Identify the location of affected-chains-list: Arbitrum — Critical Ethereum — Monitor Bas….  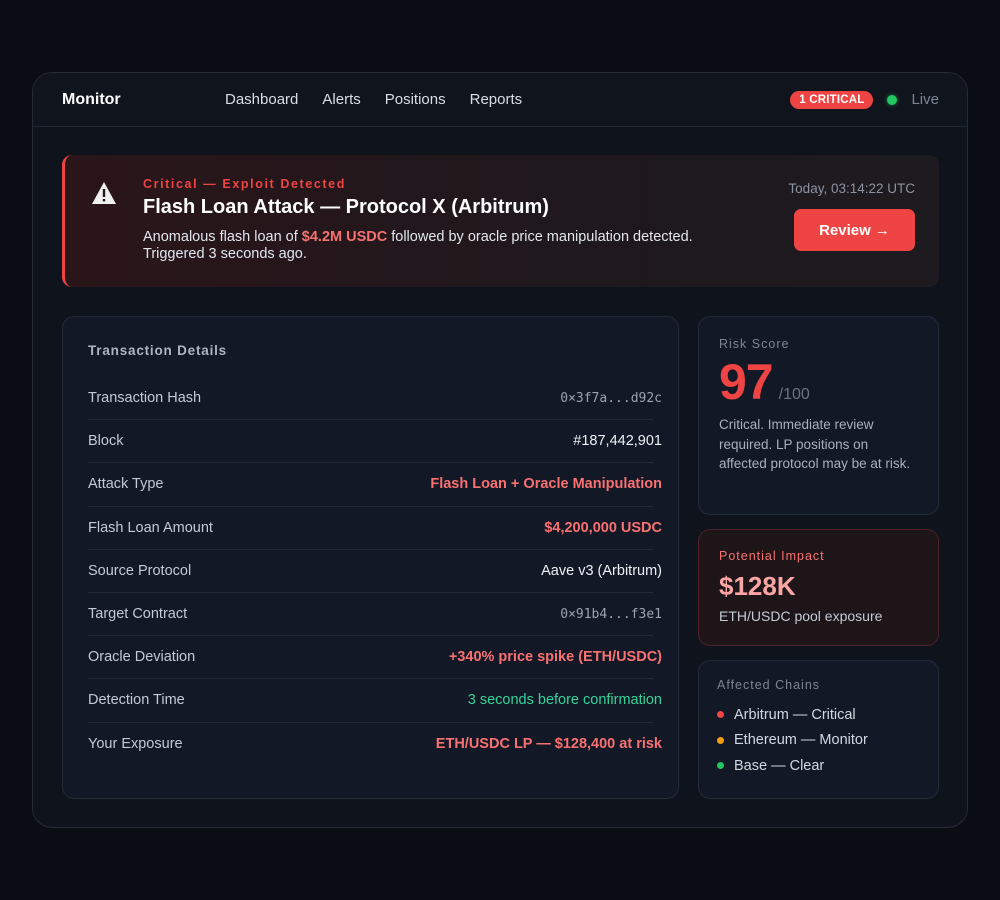
(818, 740).